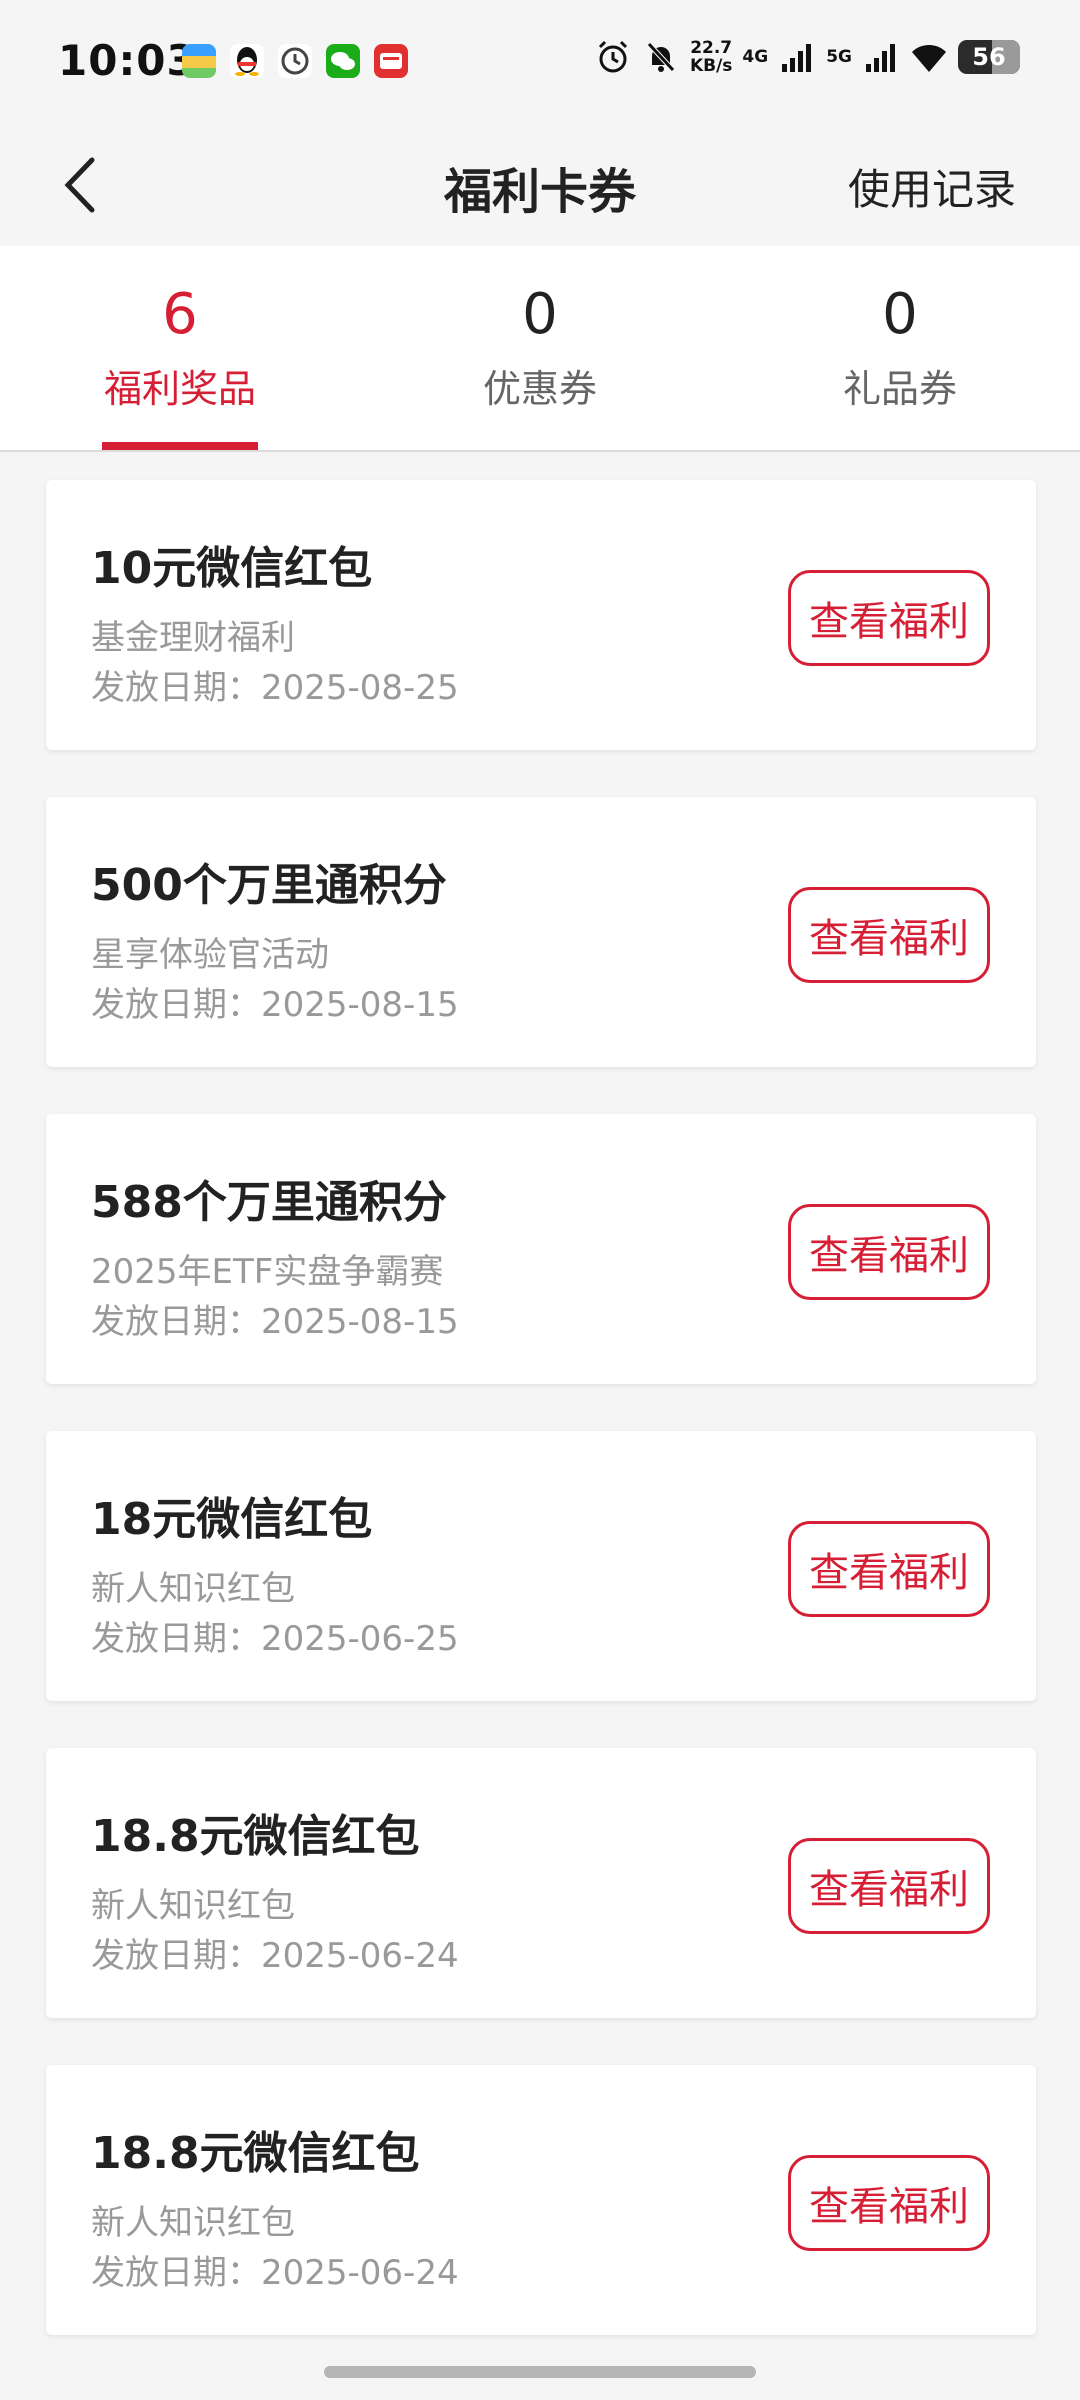 Image resolution: width=1080 pixels, height=2400 pixels. I want to click on usage-record-link: 使用记录, so click(932, 186).